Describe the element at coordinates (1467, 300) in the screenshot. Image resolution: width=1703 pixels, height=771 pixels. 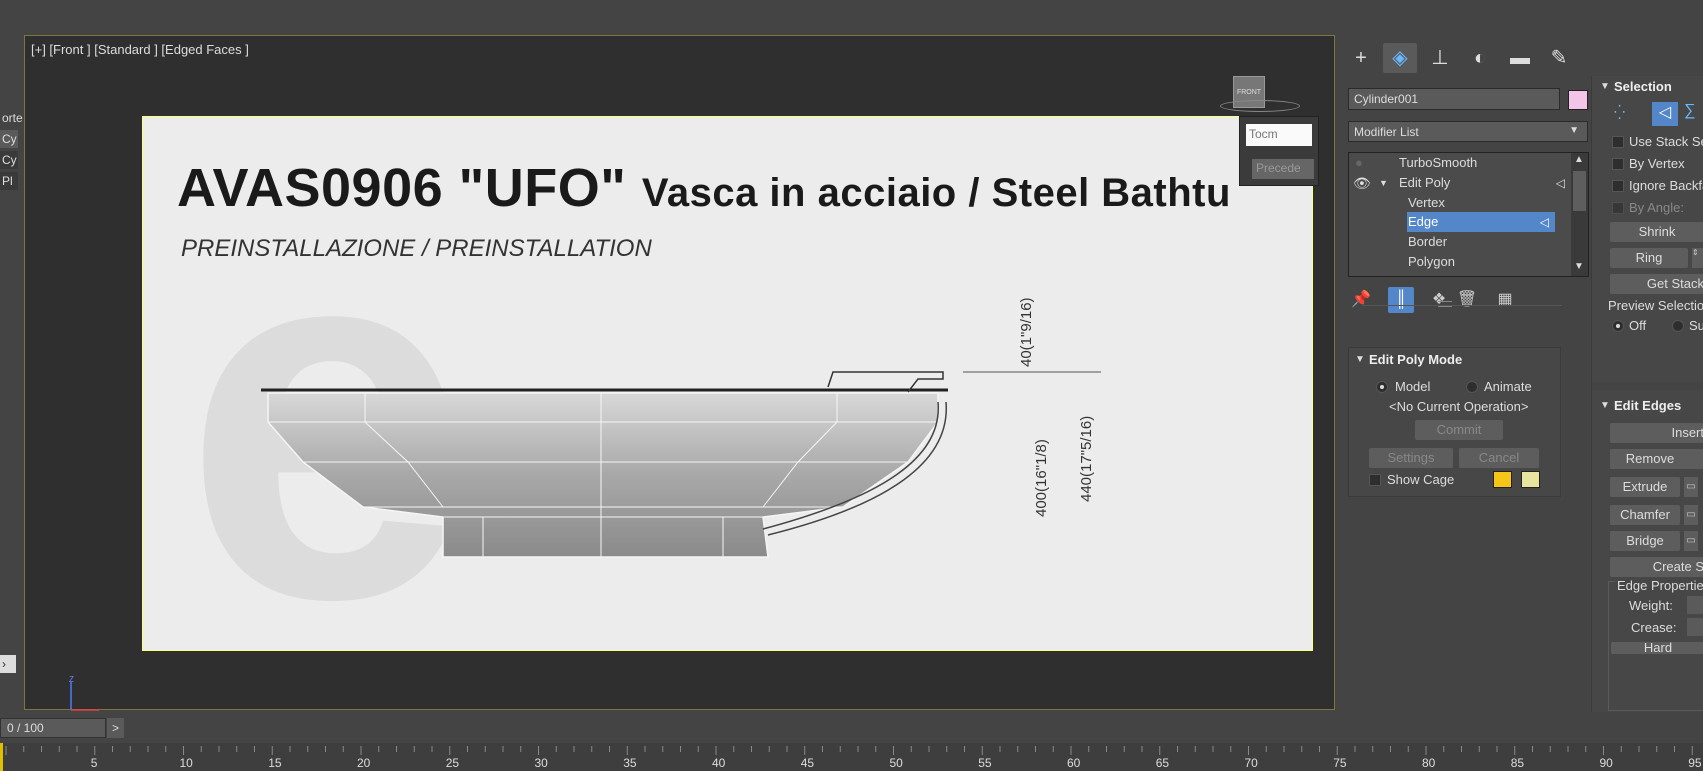
I see `remove-modifier-icon: 🗑` at that location.